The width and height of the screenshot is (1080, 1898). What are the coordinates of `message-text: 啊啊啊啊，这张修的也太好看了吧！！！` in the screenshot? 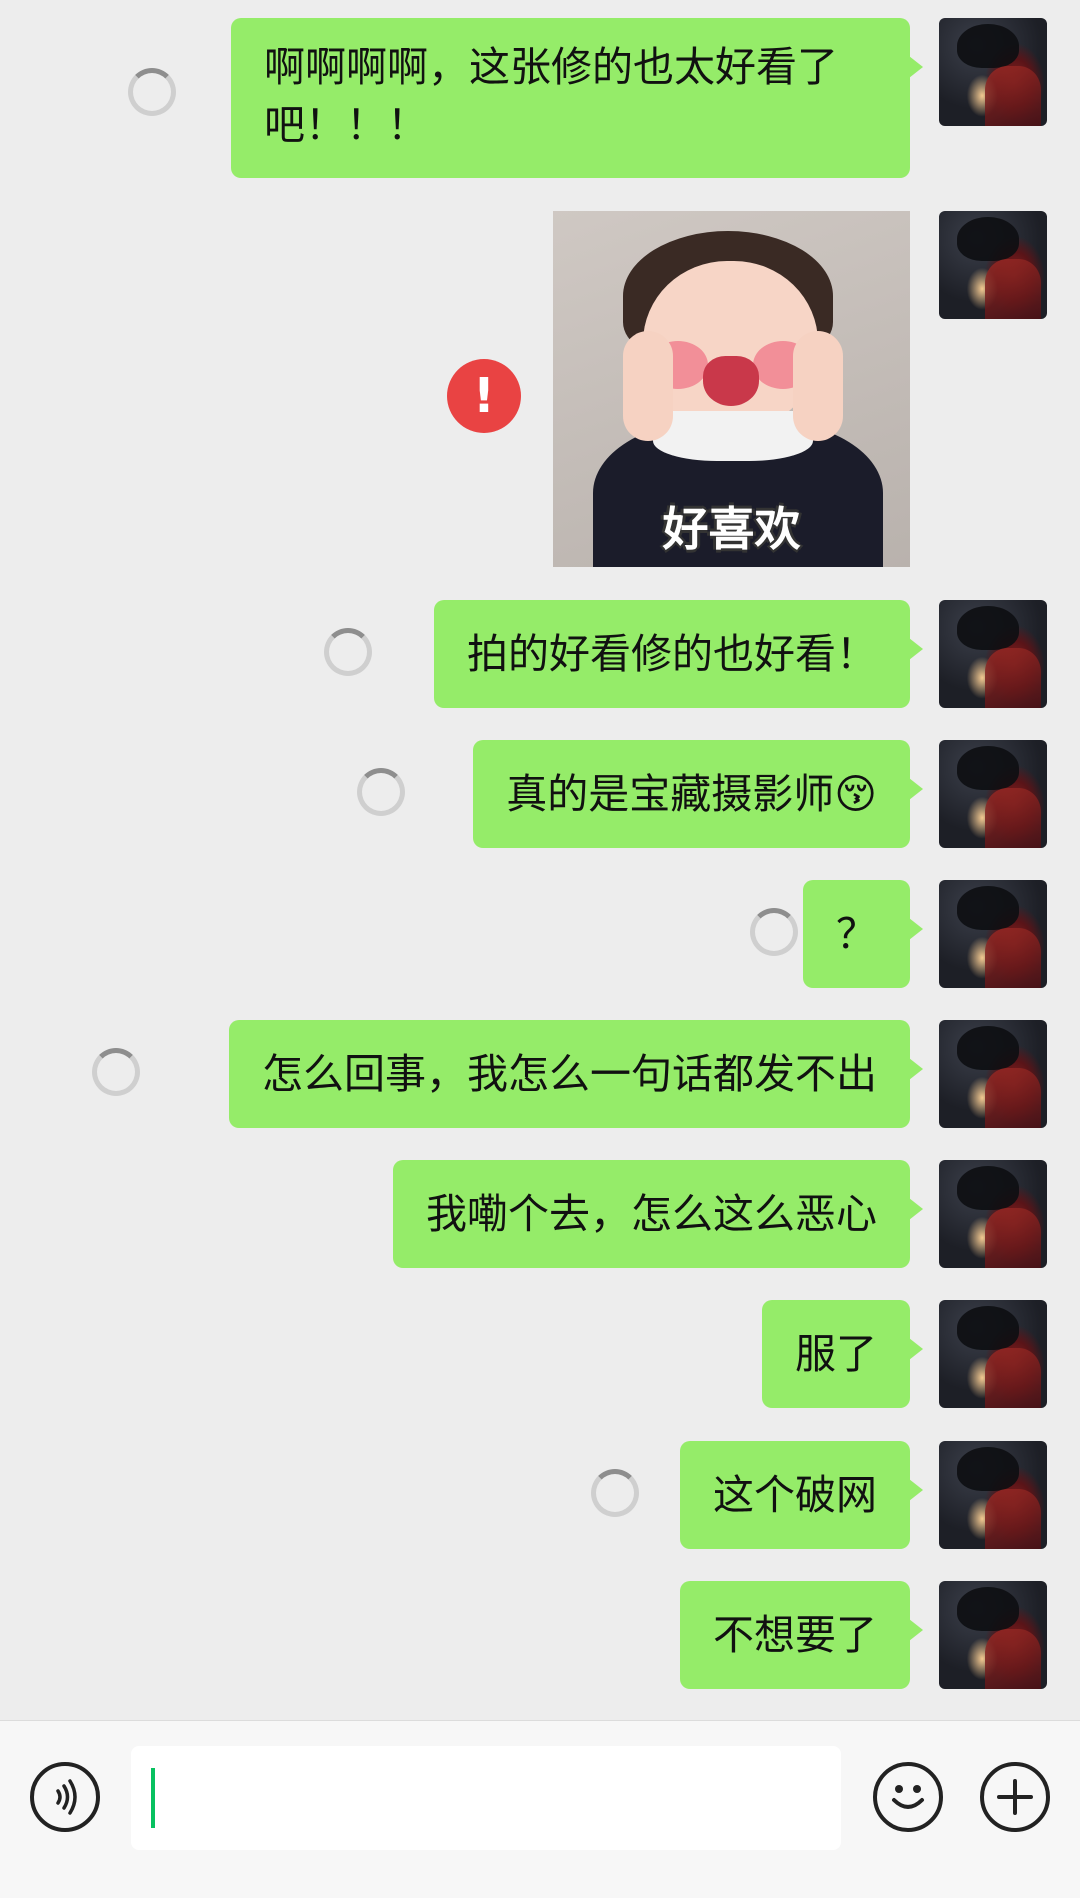 It's located at (551, 96).